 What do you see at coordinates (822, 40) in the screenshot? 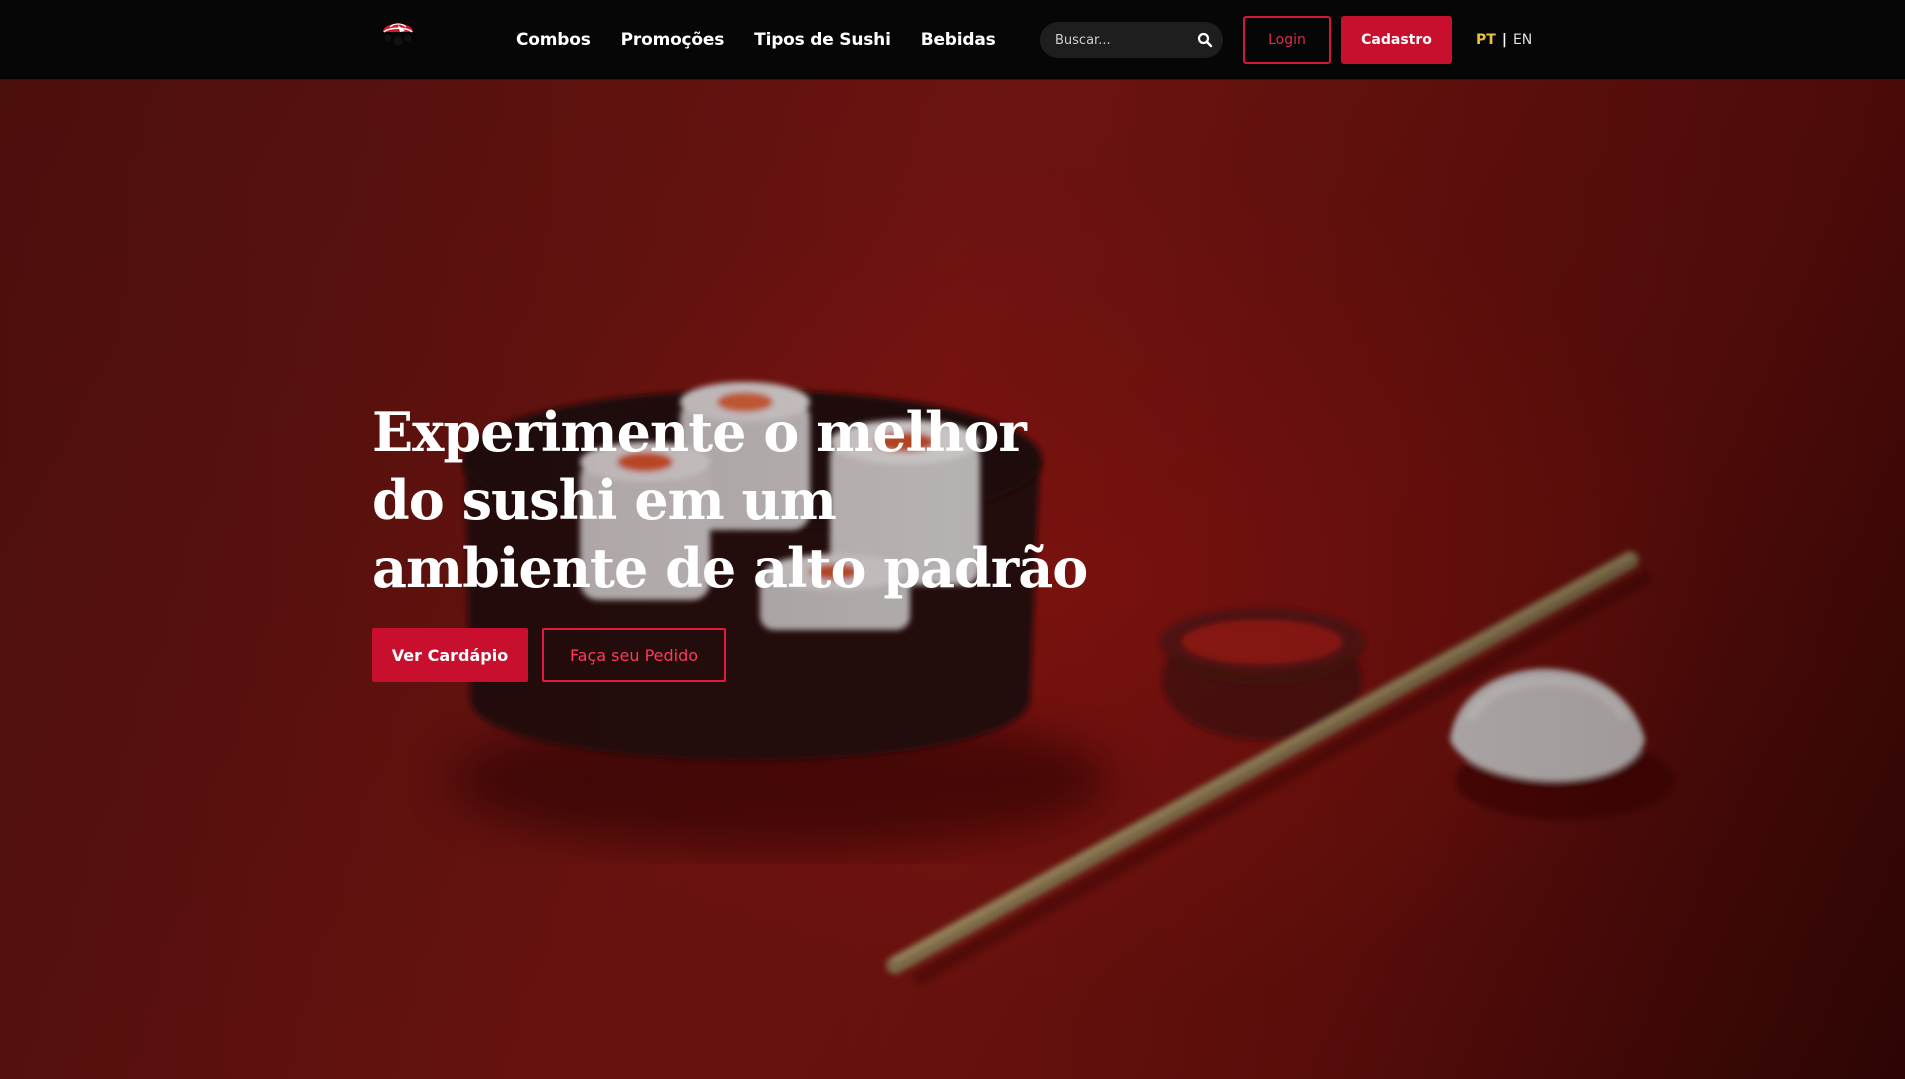
I see `nav-link-tipos-de-sushi: Tipos de Sushi` at bounding box center [822, 40].